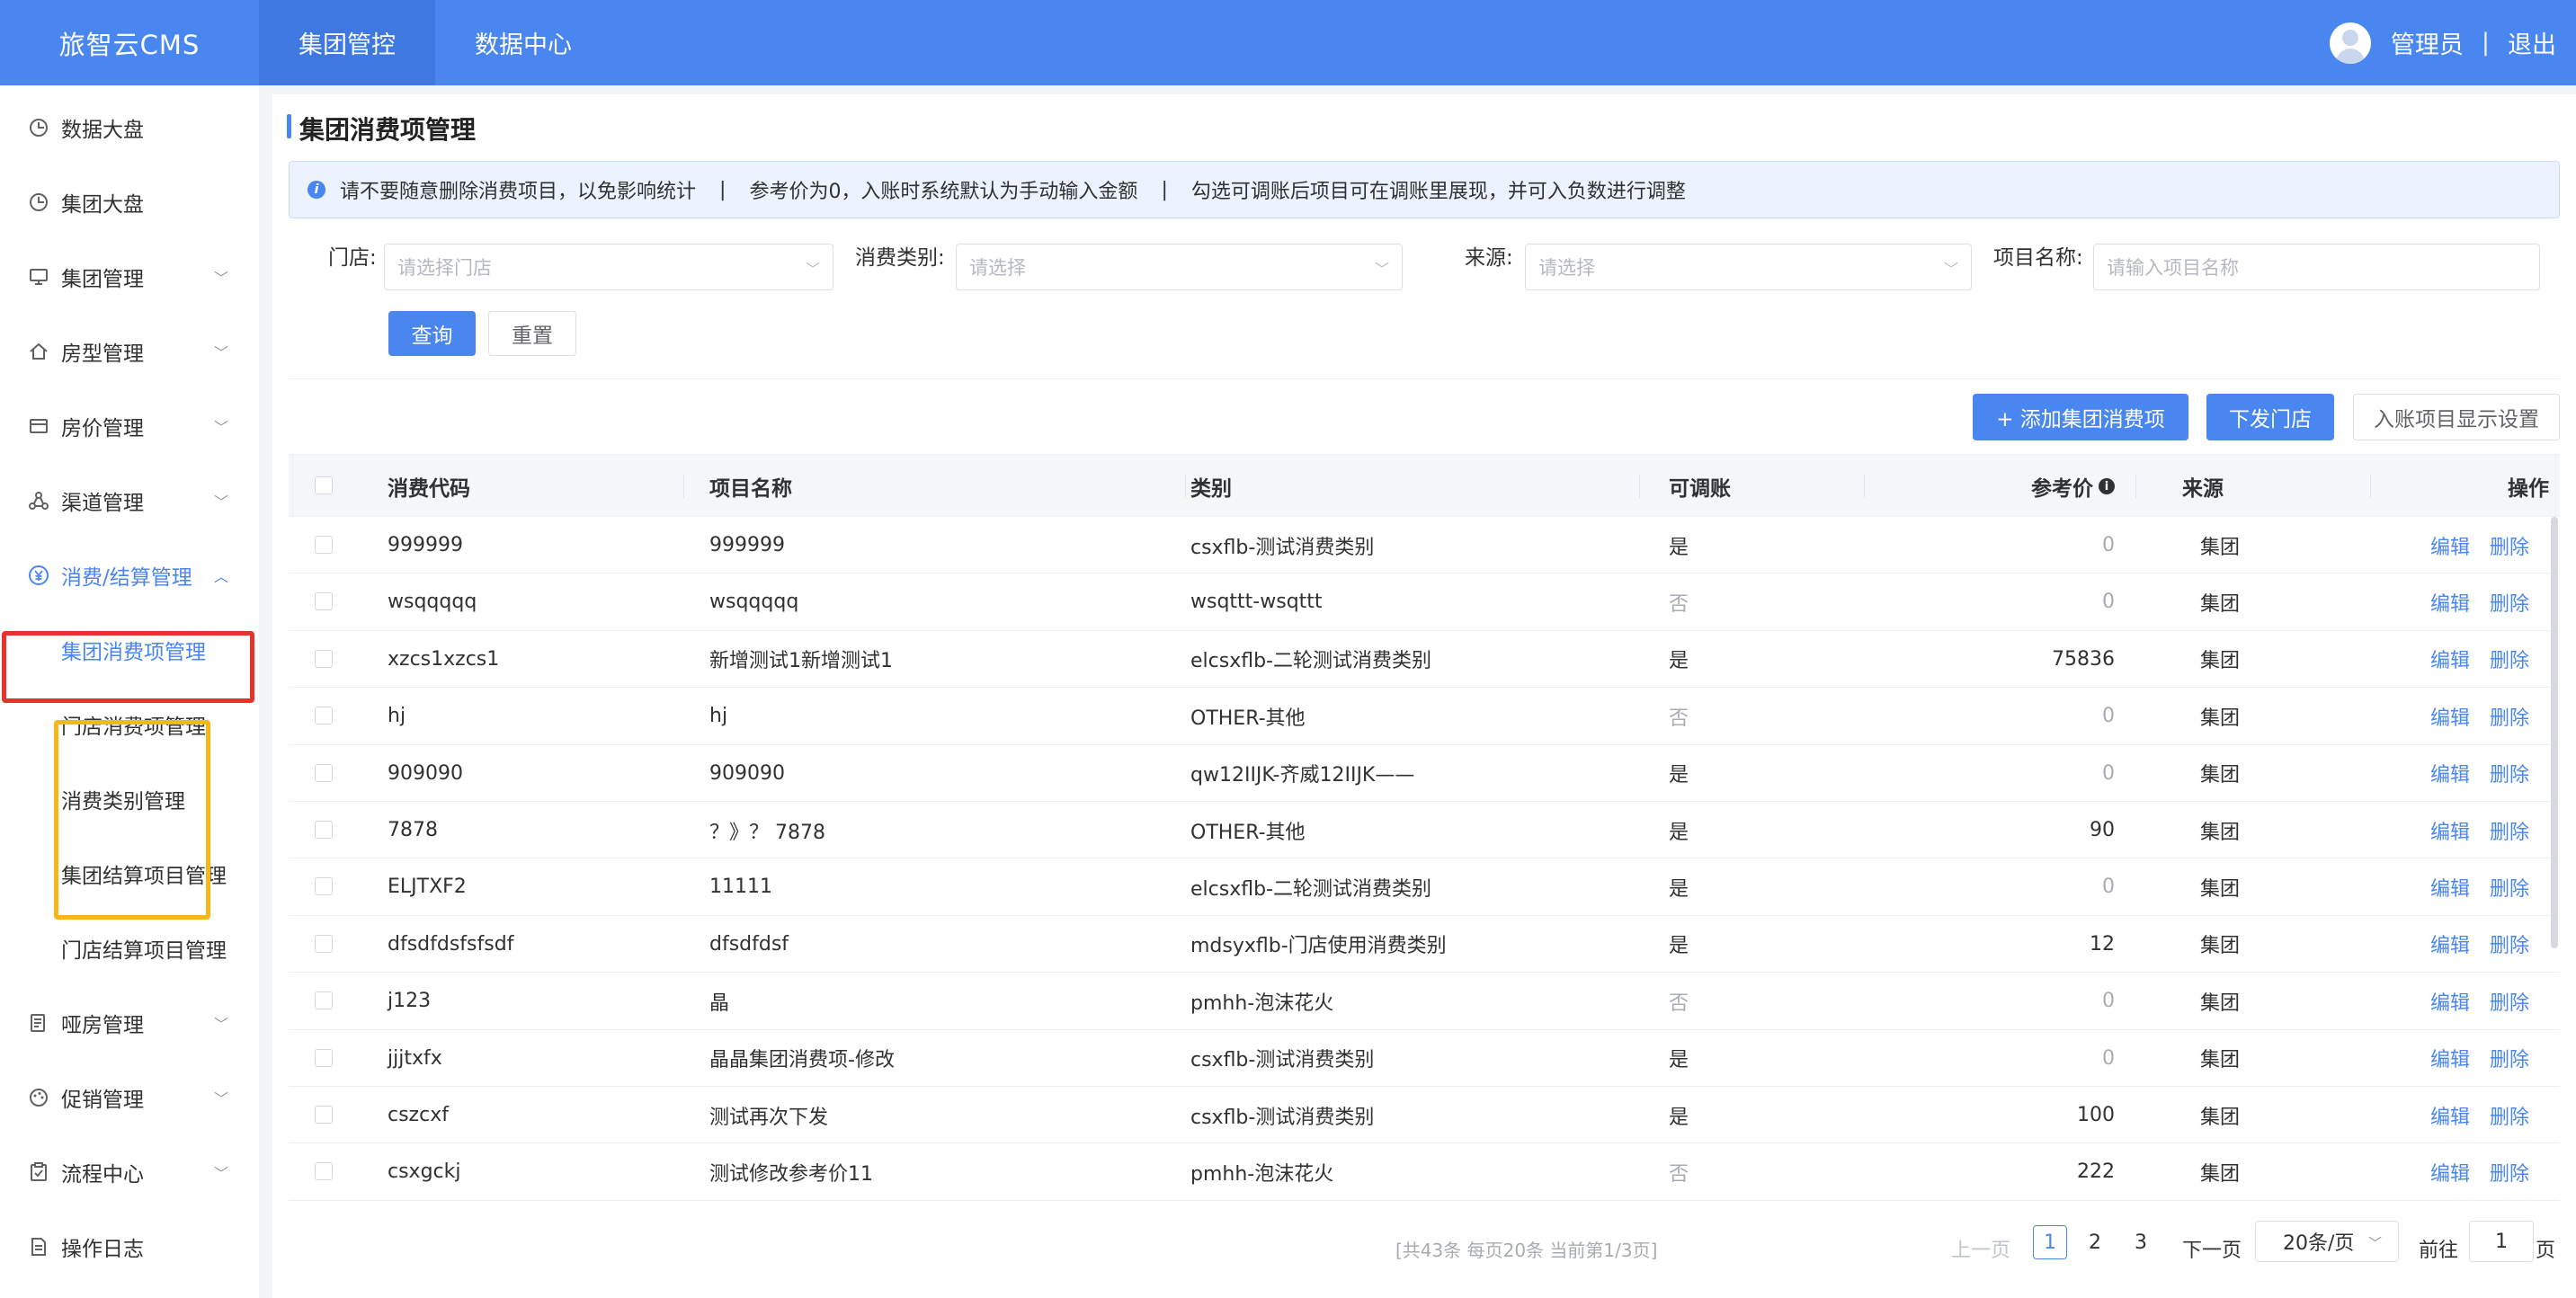 This screenshot has height=1298, width=2576. Describe the element at coordinates (129, 724) in the screenshot. I see `sidebar-subitem-store-consumption: 门店消费项管理` at that location.